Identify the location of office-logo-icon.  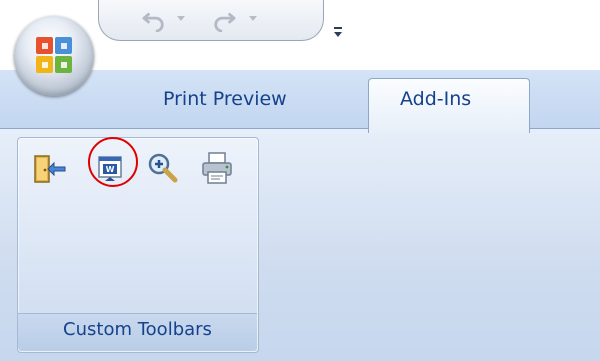
(54, 55).